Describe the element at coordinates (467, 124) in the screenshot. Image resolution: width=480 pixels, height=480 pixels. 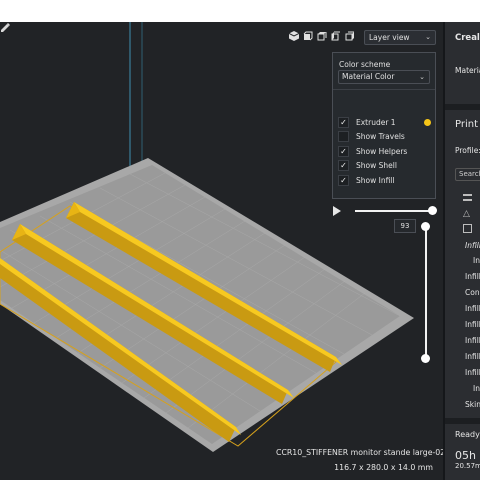
I see `print-settings-title: Print S` at that location.